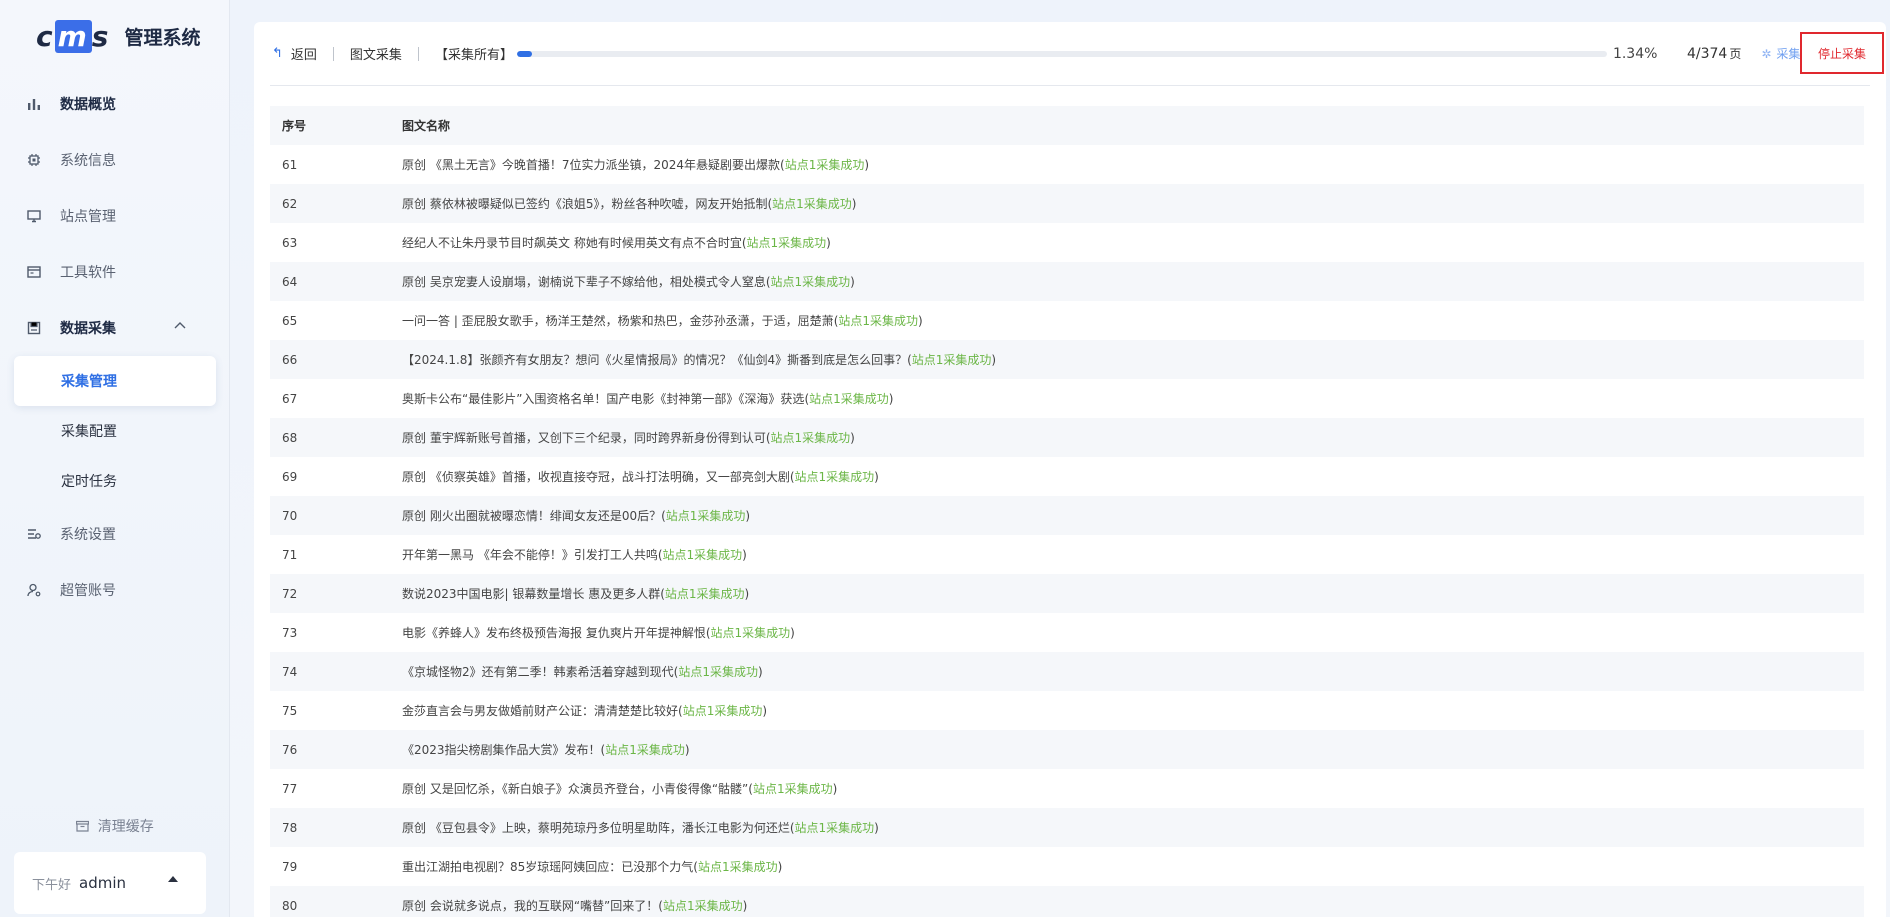 This screenshot has width=1890, height=917. I want to click on row-title-cell: 《2023指尖榜剧集作品大赏》发布！(站点1采集成功), so click(1133, 749).